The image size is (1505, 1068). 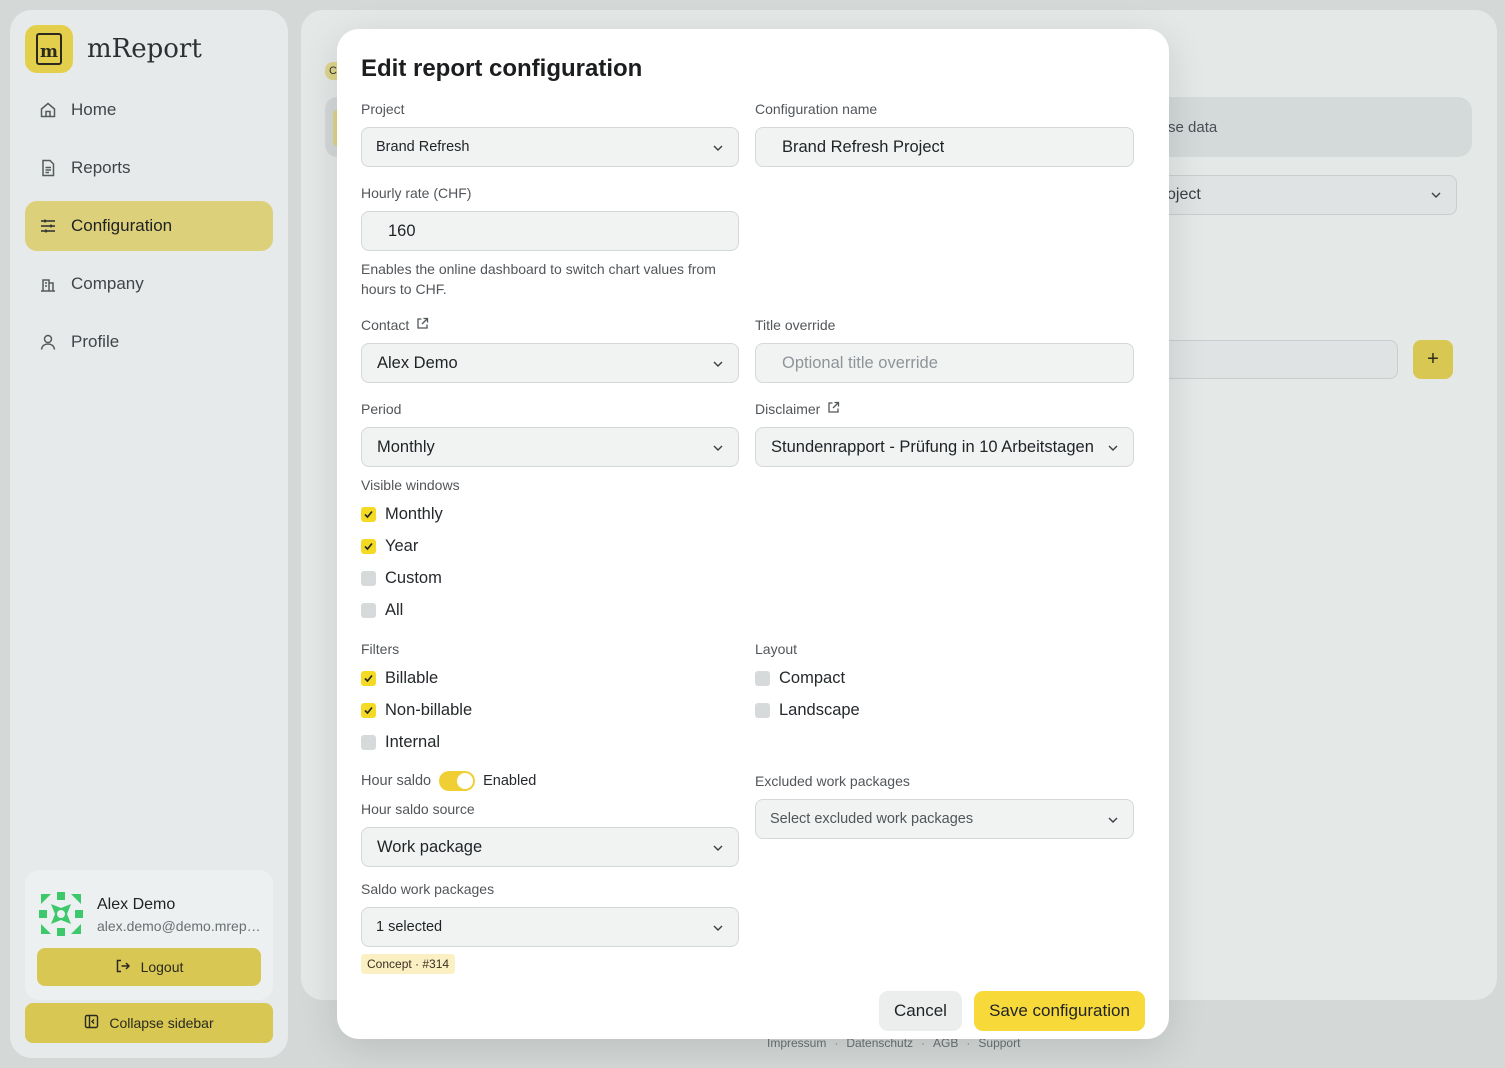 I want to click on filters-label: Filters, so click(x=380, y=649).